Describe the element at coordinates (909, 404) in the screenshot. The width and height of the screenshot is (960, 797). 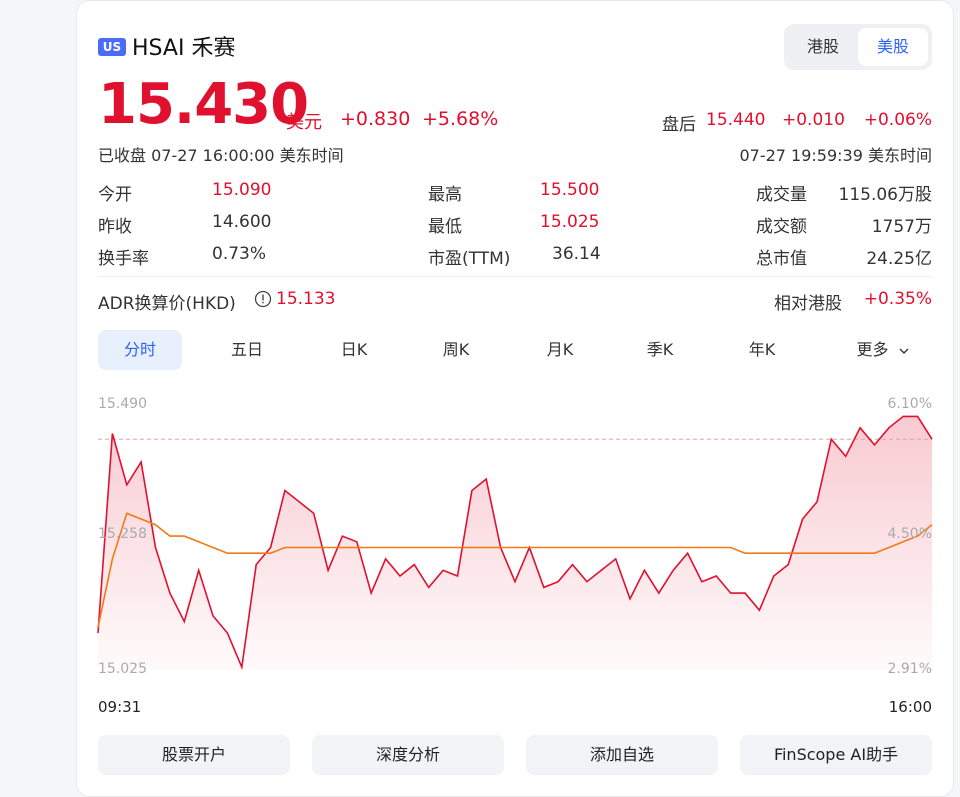
I see `y-right-tick-top: 6.10%` at that location.